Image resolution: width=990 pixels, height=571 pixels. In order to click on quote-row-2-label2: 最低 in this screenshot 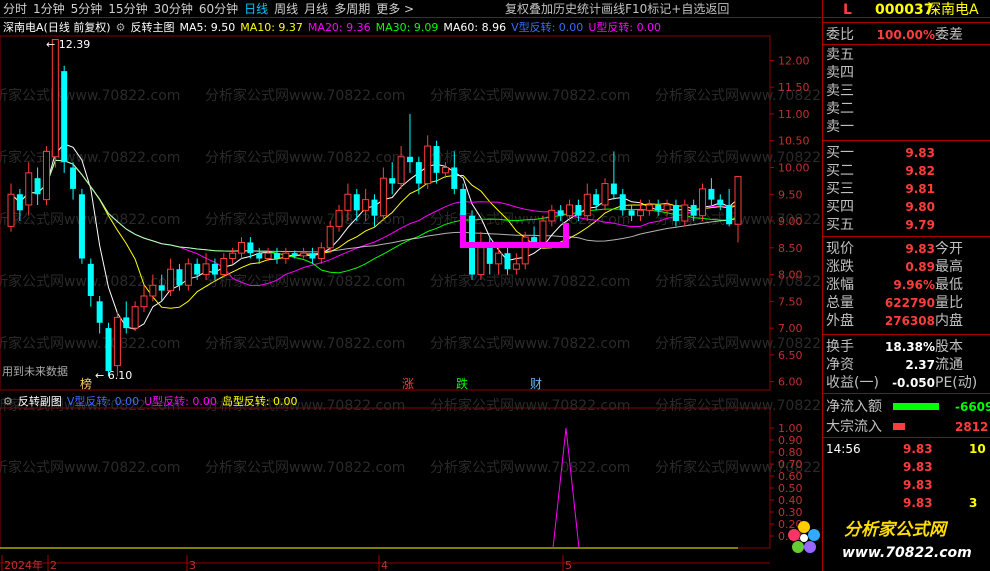, I will do `click(949, 285)`.